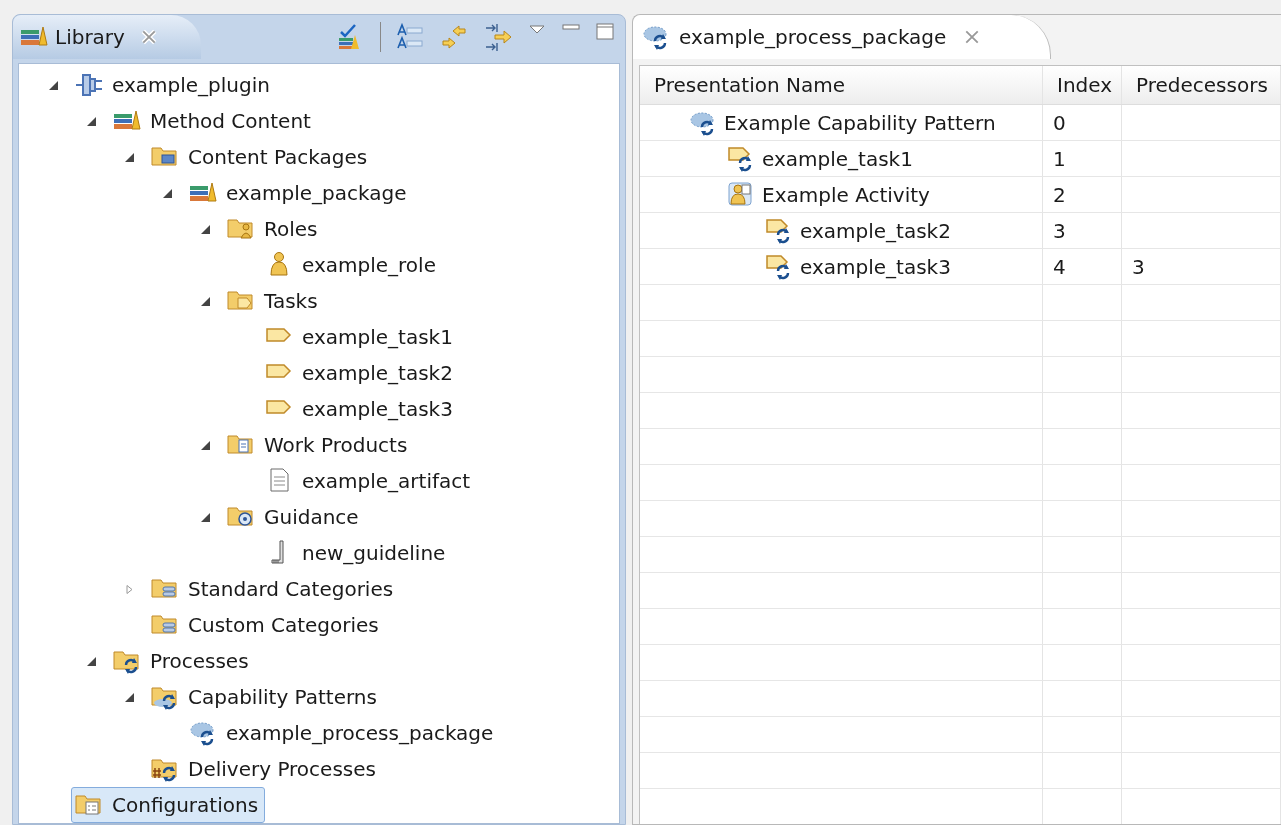 The image size is (1281, 825). What do you see at coordinates (1201, 85) in the screenshot?
I see `column-header: Predecessors` at bounding box center [1201, 85].